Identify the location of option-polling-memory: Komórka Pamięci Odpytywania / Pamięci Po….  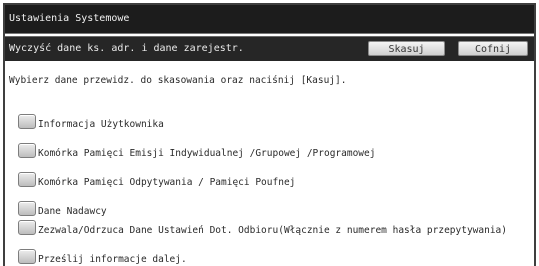
(156, 179).